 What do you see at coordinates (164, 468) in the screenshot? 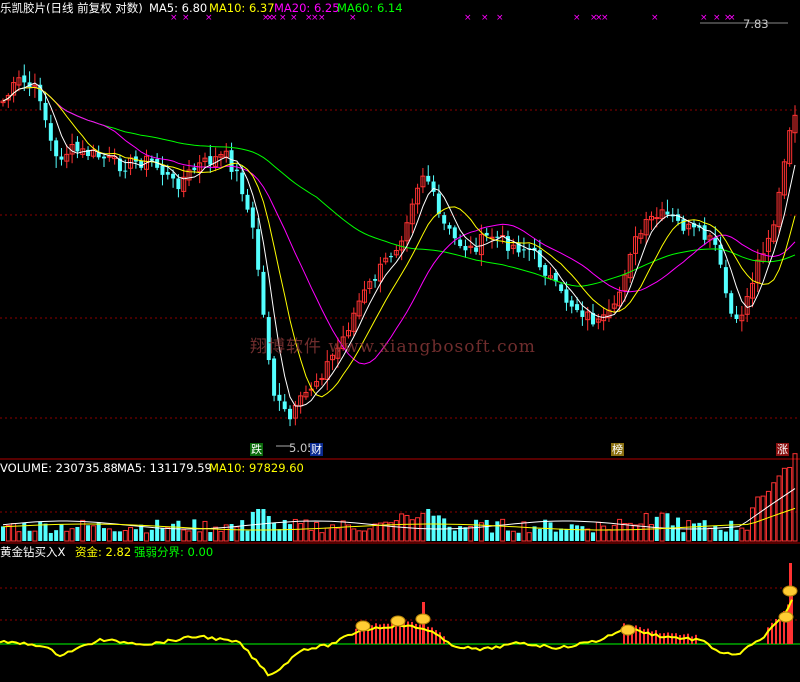
I see `volume-ma5-readout: MA5: 131179.59` at bounding box center [164, 468].